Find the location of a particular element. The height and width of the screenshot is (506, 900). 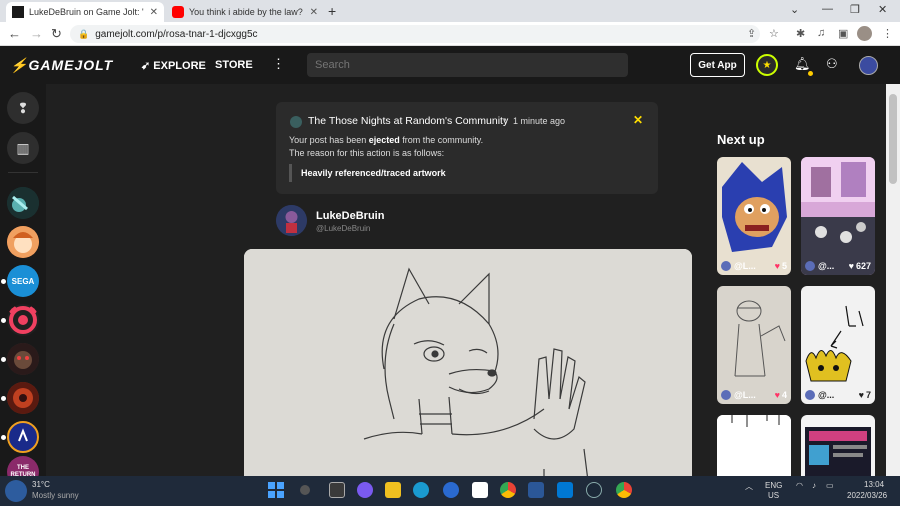

notification-dot is located at coordinates (810, 73).